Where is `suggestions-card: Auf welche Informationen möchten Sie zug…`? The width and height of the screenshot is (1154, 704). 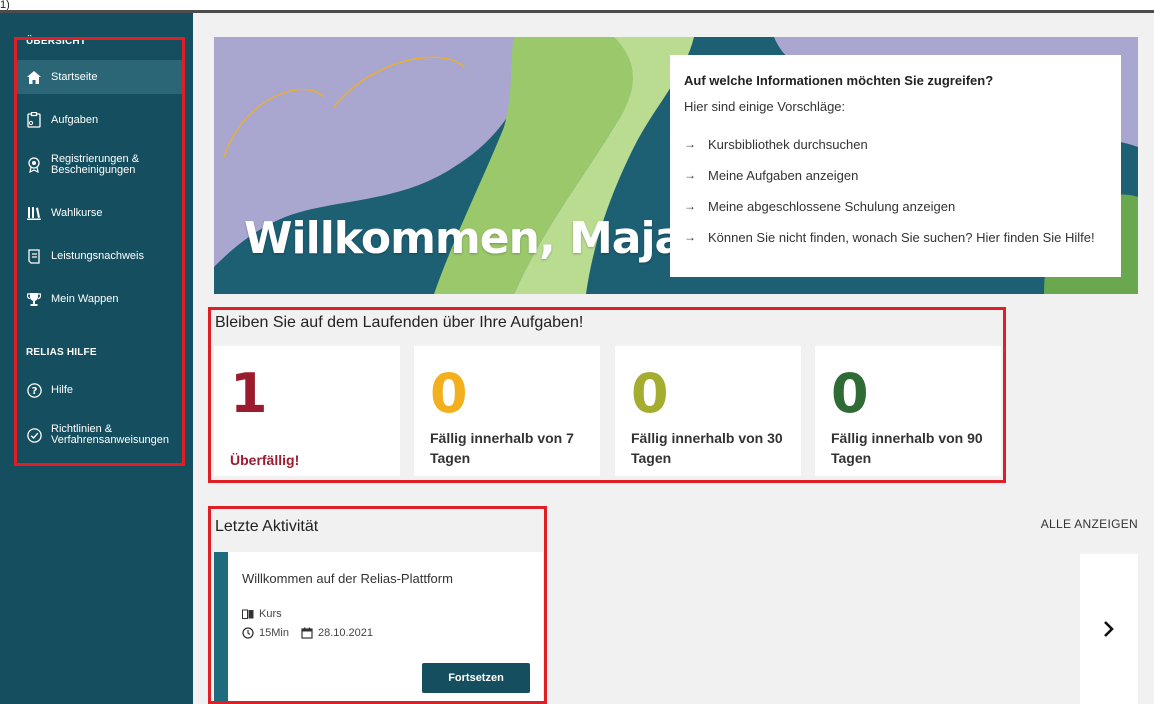 suggestions-card: Auf welche Informationen möchten Sie zug… is located at coordinates (895, 166).